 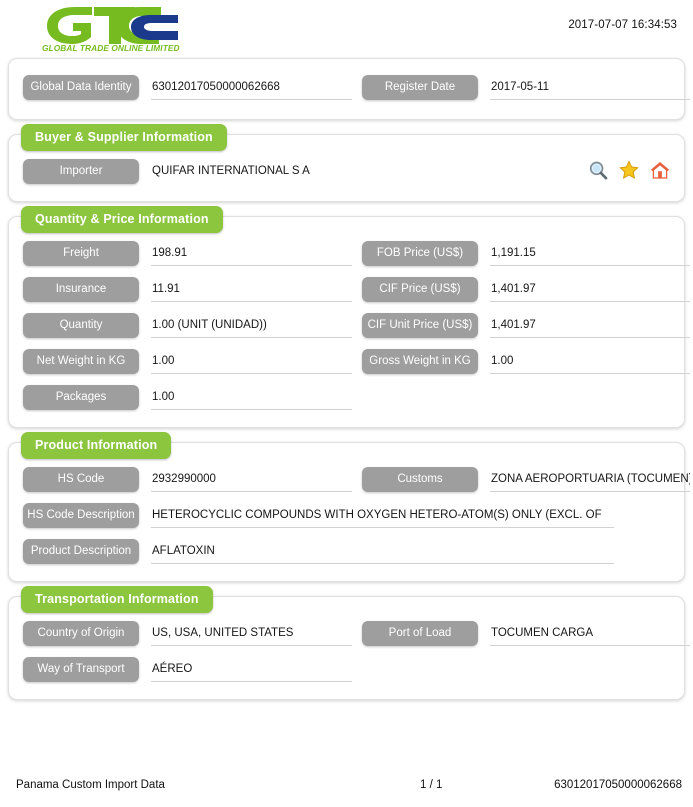 What do you see at coordinates (420, 633) in the screenshot?
I see `port-of-load-label: Port of Load` at bounding box center [420, 633].